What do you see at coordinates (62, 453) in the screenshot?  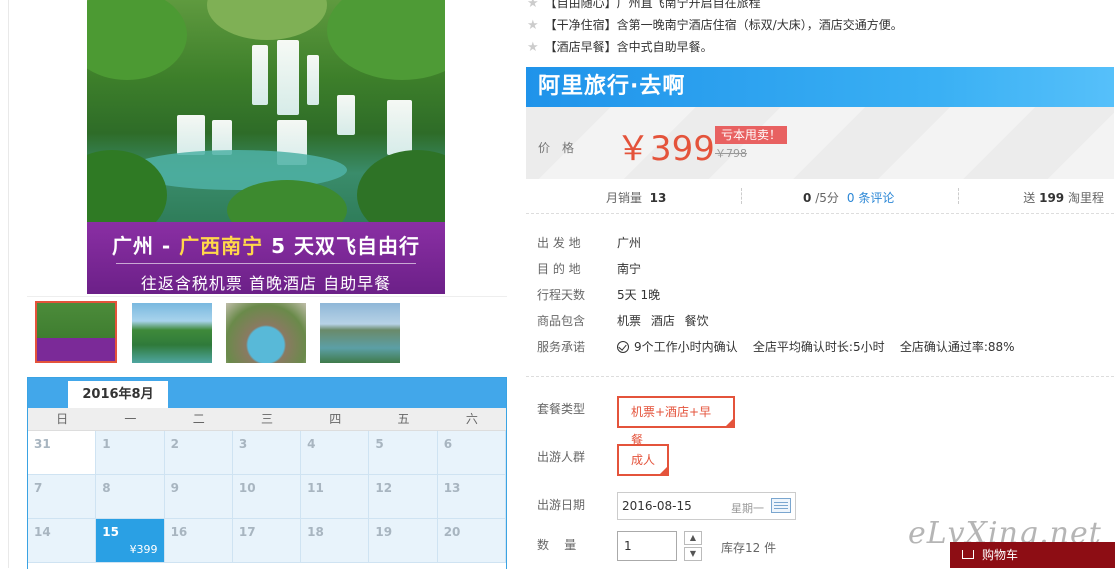 I see `calendar-day: 31` at bounding box center [62, 453].